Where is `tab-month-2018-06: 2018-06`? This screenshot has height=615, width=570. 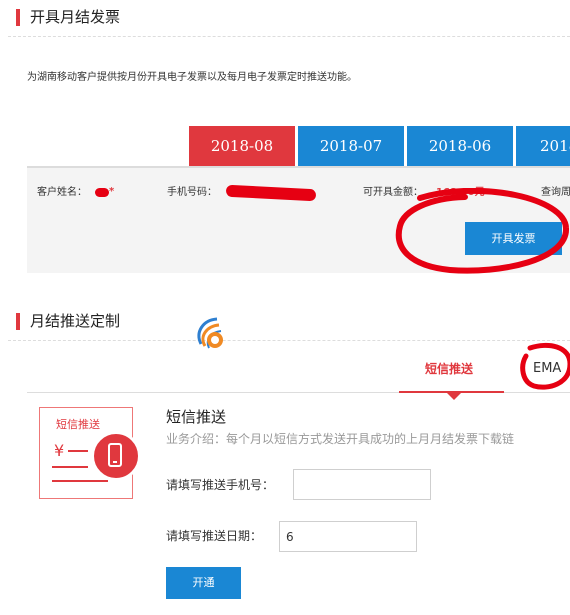 tab-month-2018-06: 2018-06 is located at coordinates (460, 146).